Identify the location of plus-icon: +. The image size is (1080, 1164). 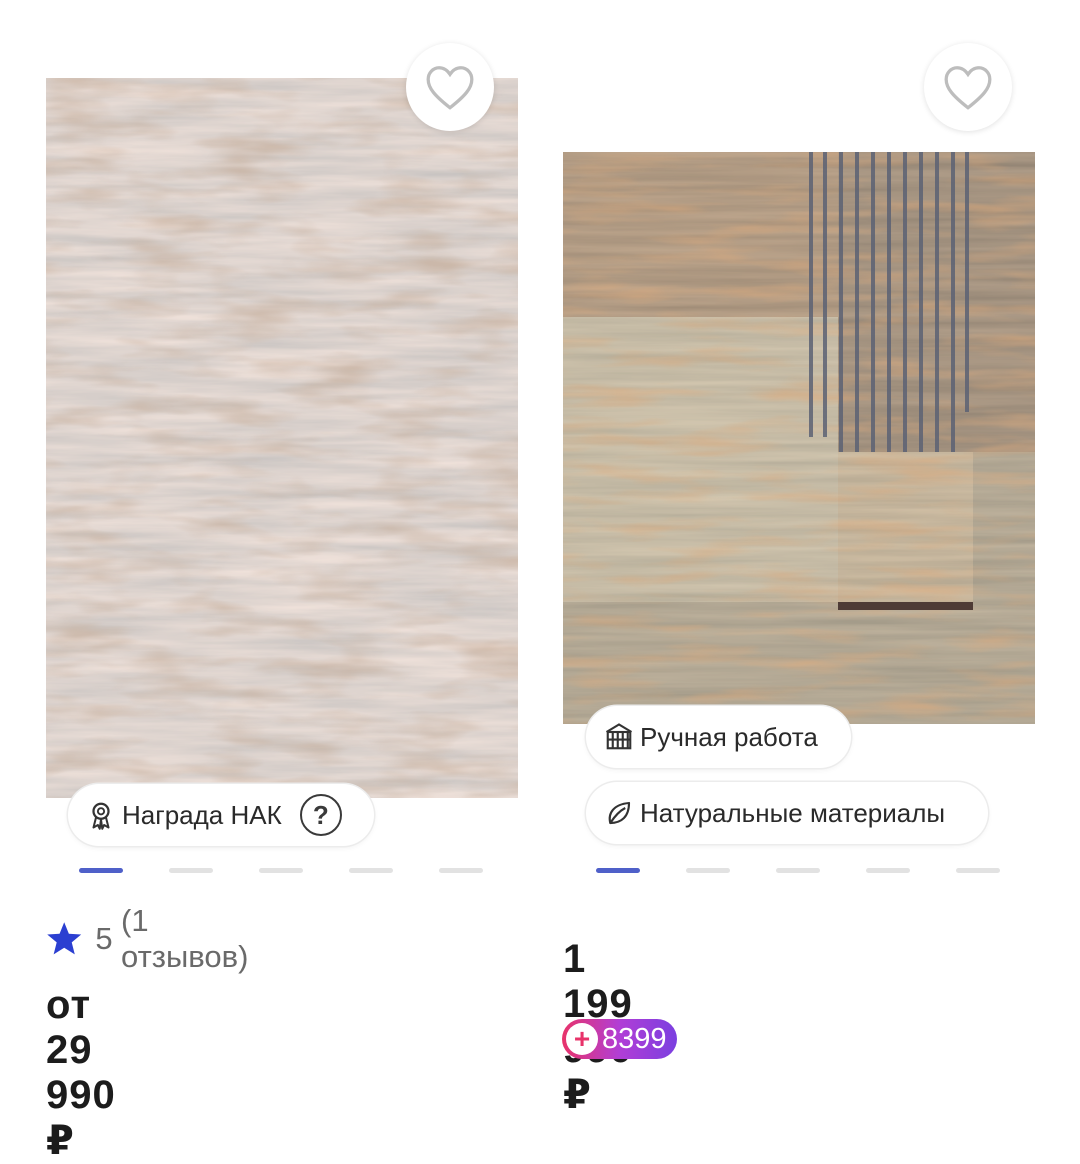
(582, 1039).